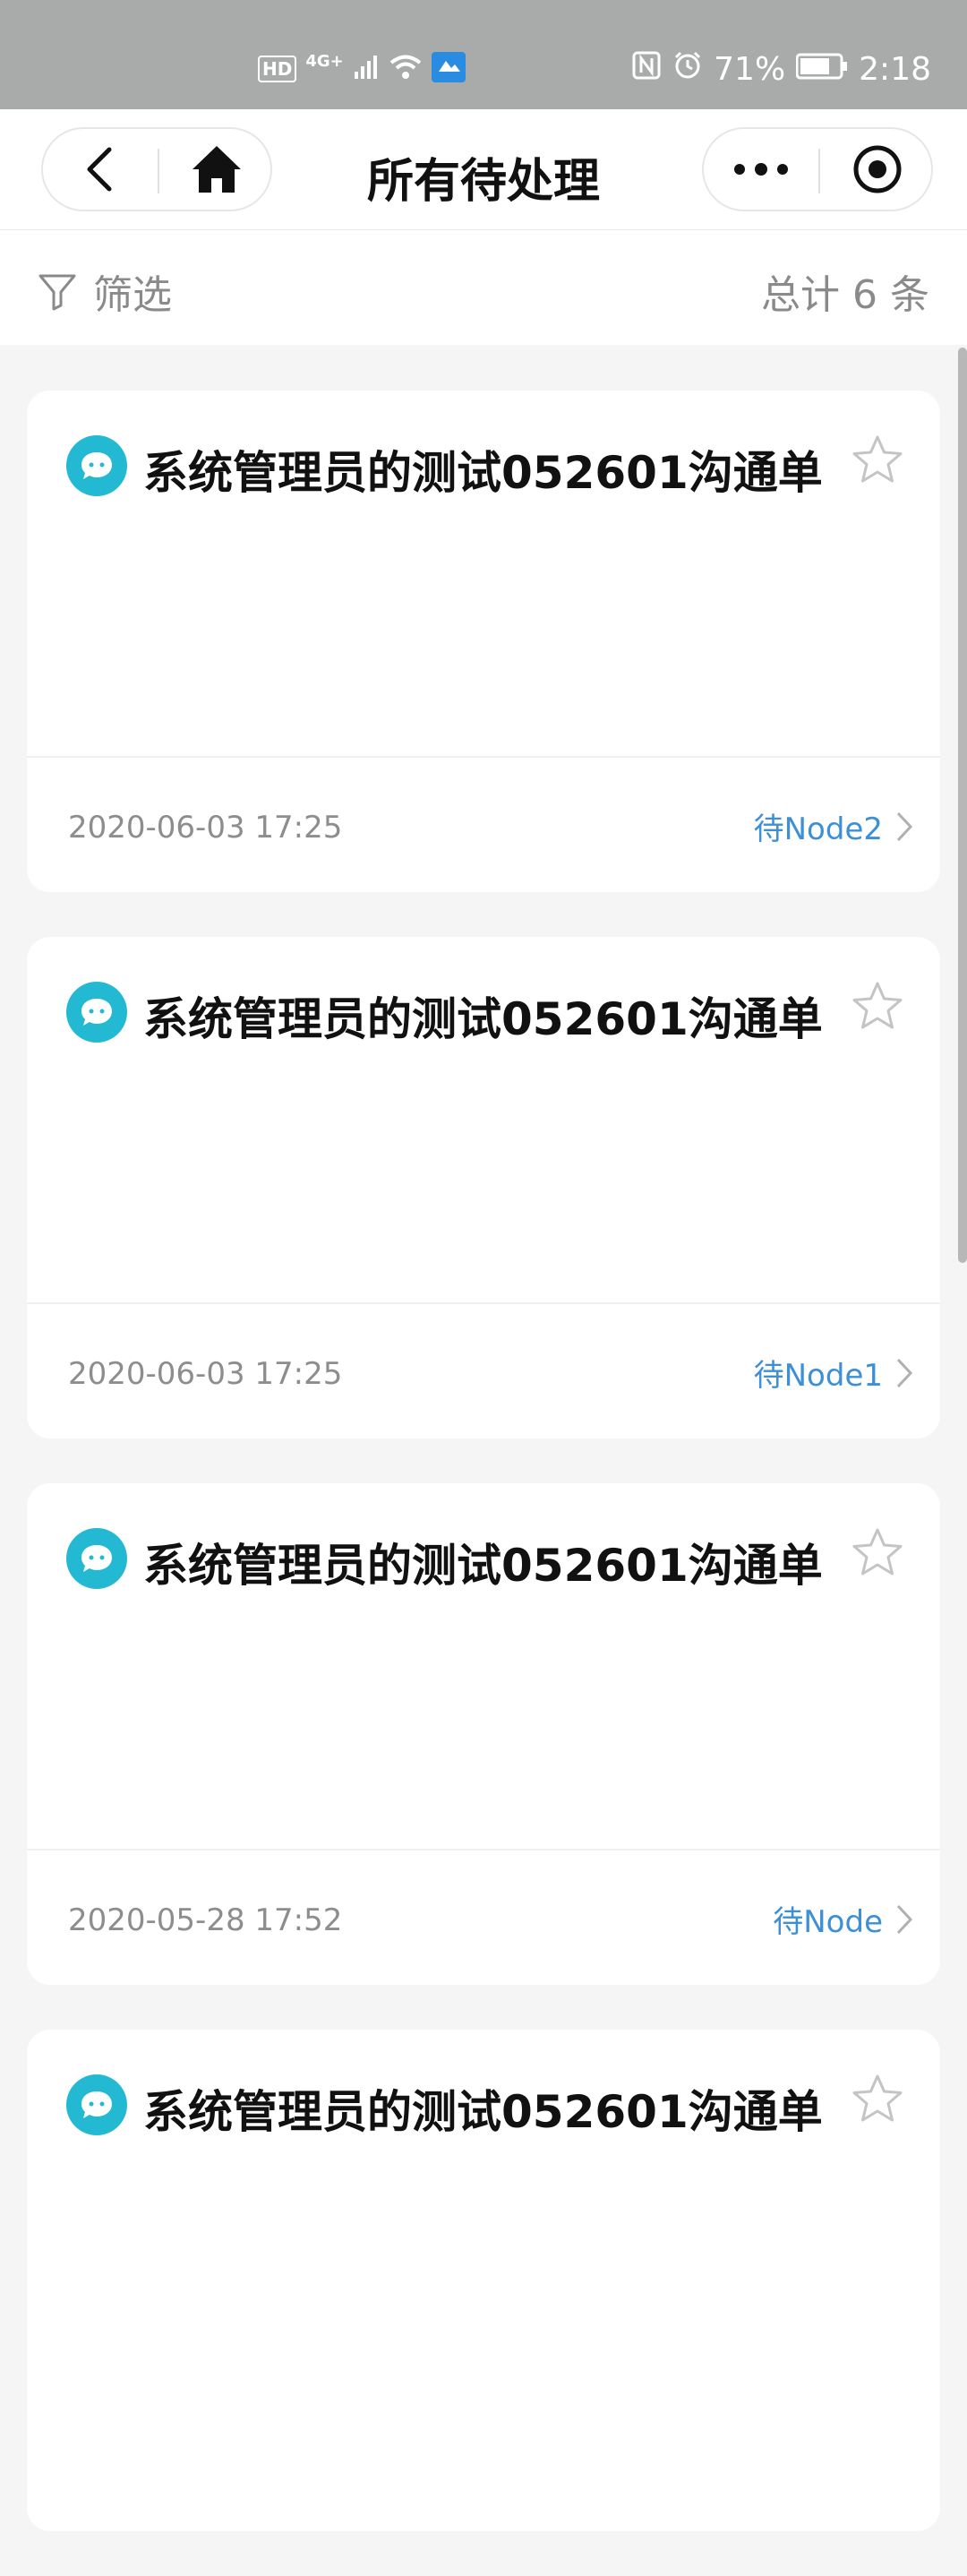  What do you see at coordinates (828, 1922) in the screenshot?
I see `card-status-label: 待Node` at bounding box center [828, 1922].